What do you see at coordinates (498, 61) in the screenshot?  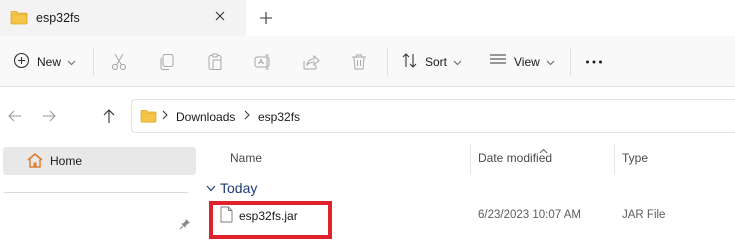 I see `view-icon` at bounding box center [498, 61].